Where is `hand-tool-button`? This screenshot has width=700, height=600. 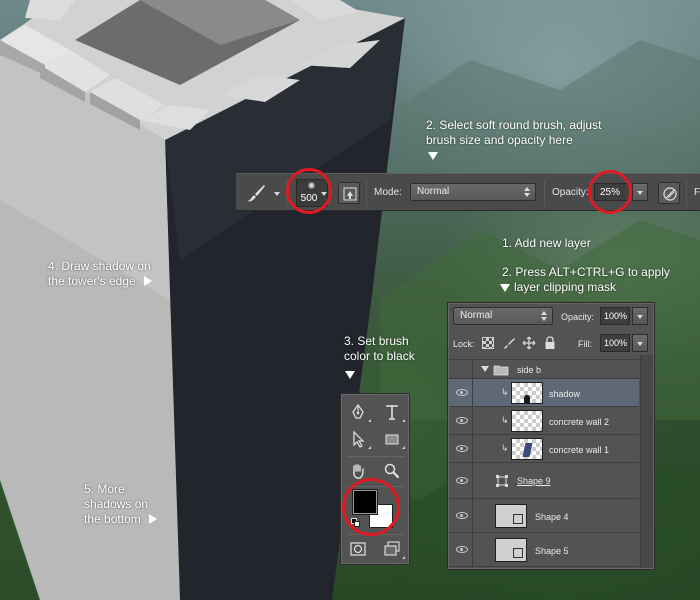 hand-tool-button is located at coordinates (359, 471).